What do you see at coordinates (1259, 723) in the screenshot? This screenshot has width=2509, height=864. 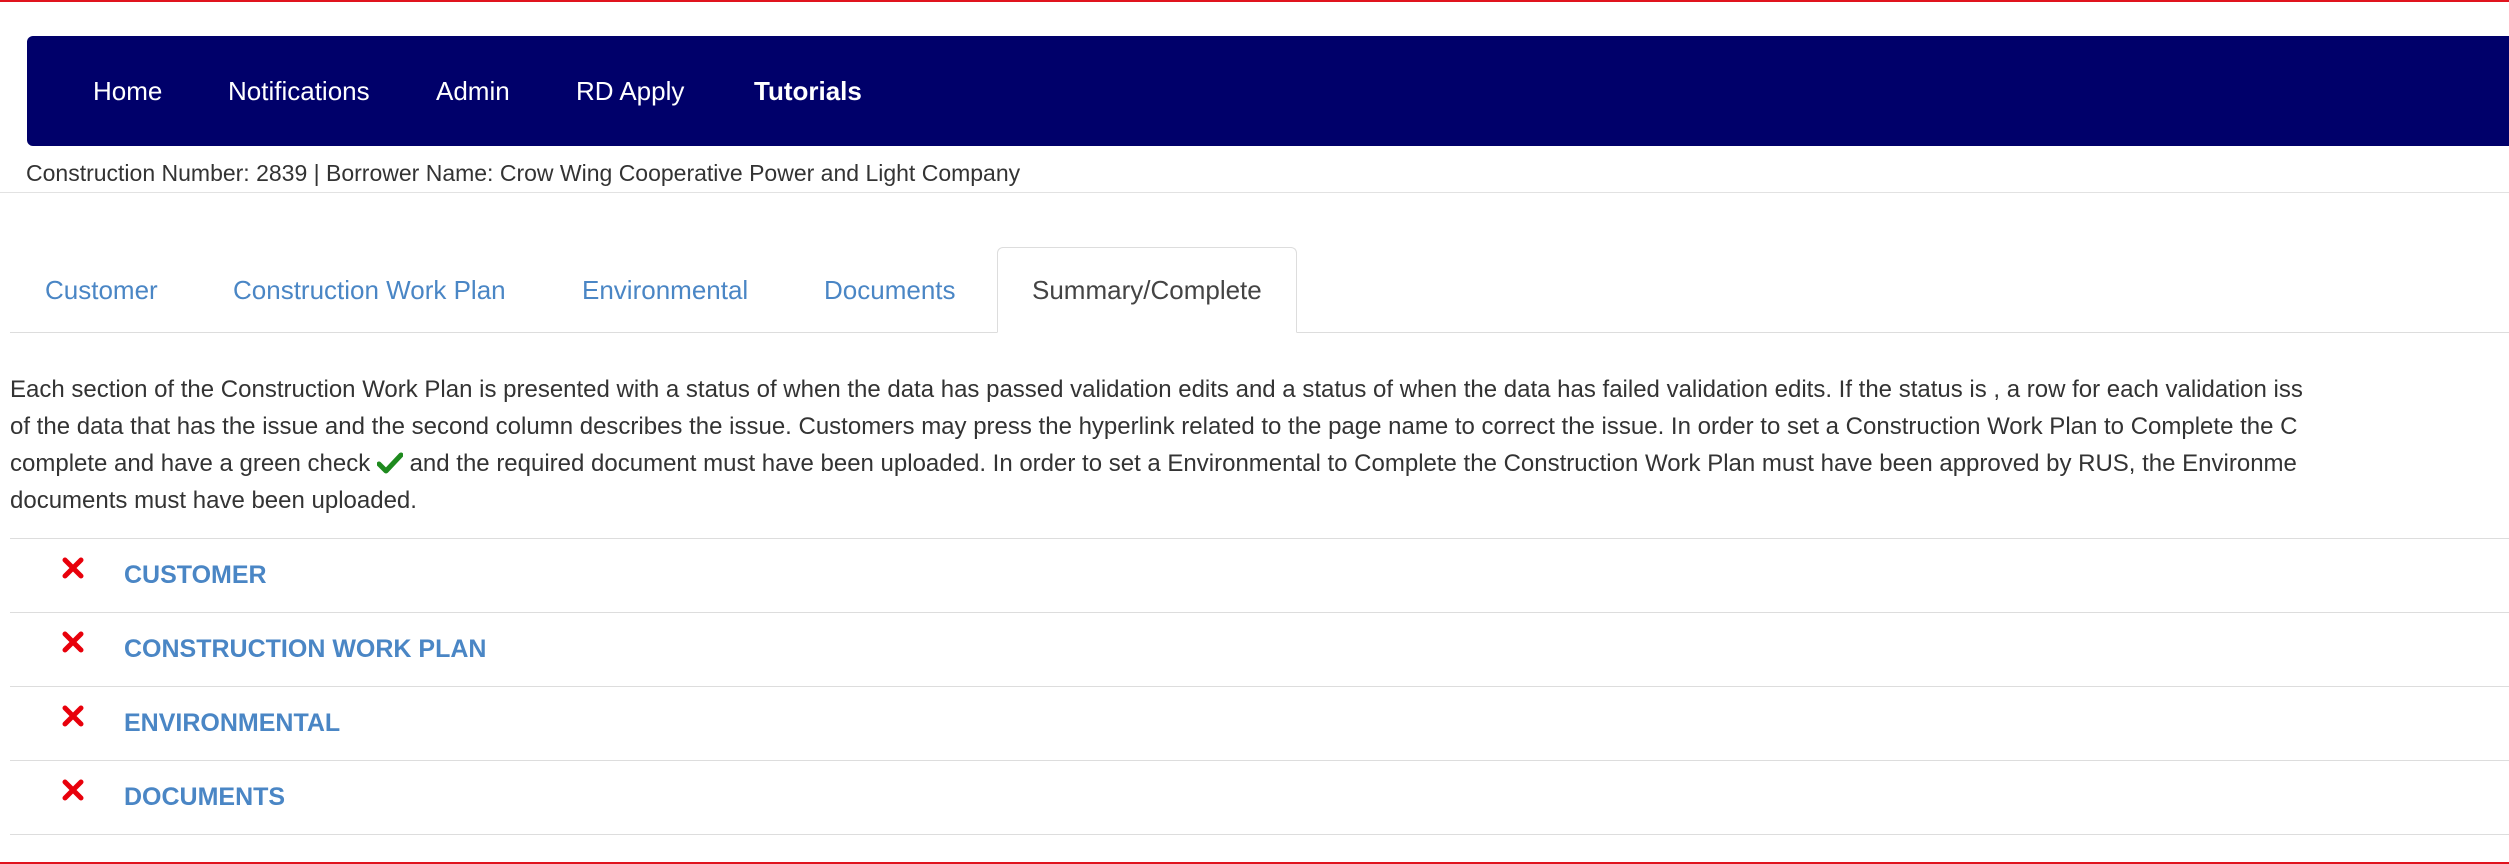 I see `status-row-environmental: ENVIRONMENTAL` at bounding box center [1259, 723].